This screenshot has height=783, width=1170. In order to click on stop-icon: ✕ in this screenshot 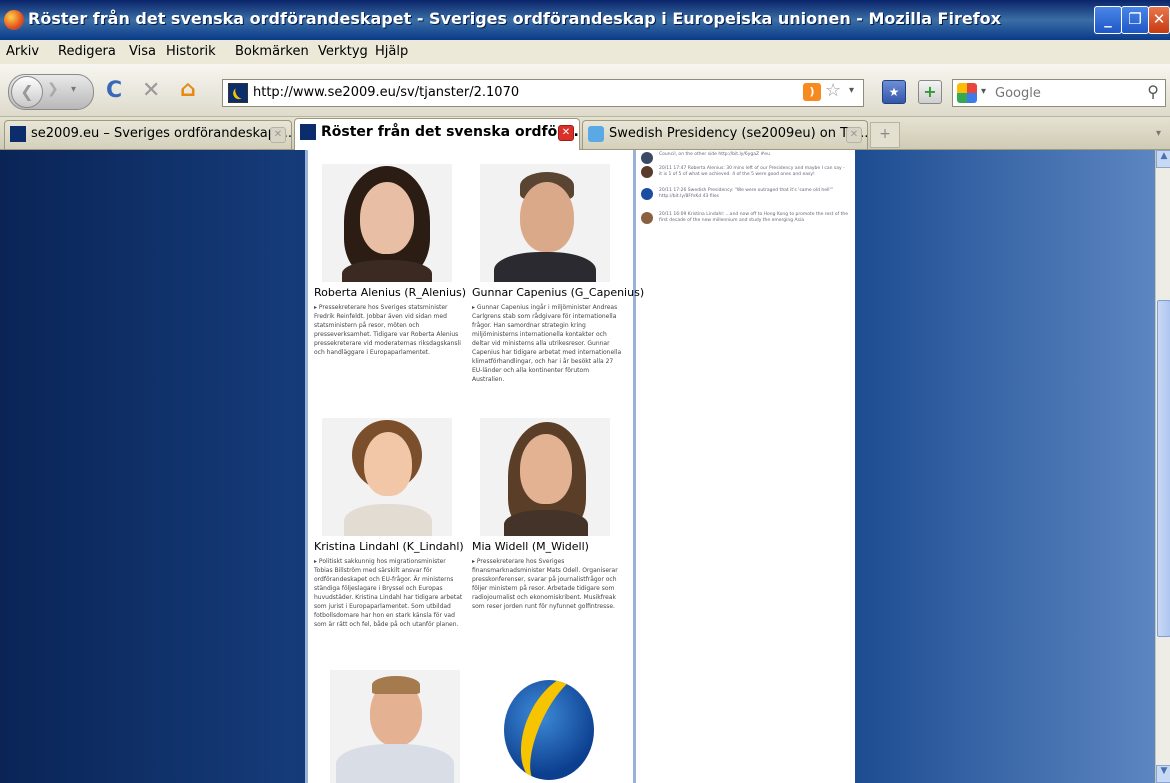, I will do `click(151, 90)`.